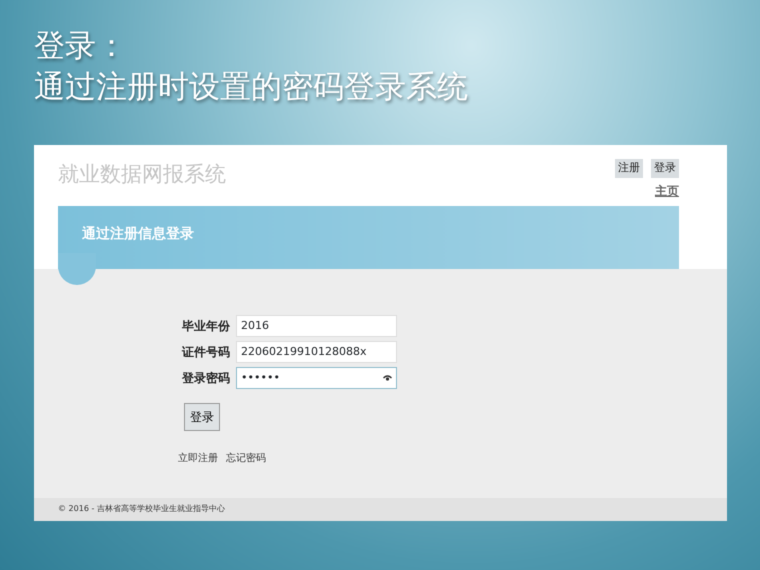 This screenshot has width=760, height=570. I want to click on text-link: 立即注册, so click(198, 458).